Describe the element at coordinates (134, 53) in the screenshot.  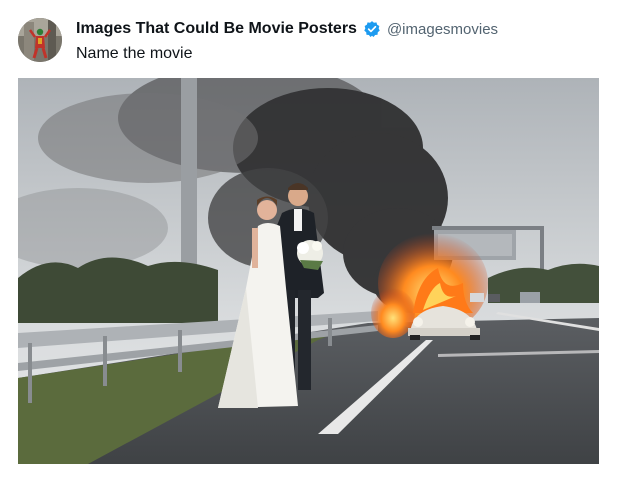
I see `post-text: Name the movie` at that location.